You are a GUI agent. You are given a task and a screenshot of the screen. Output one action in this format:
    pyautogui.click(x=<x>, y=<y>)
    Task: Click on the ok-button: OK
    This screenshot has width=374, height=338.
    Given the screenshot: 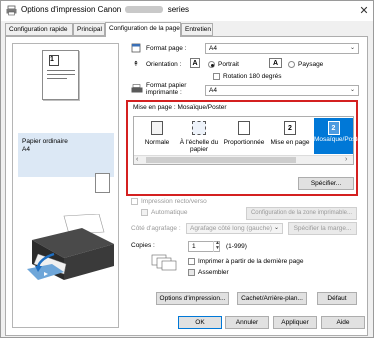 What is the action you would take?
    pyautogui.click(x=200, y=322)
    